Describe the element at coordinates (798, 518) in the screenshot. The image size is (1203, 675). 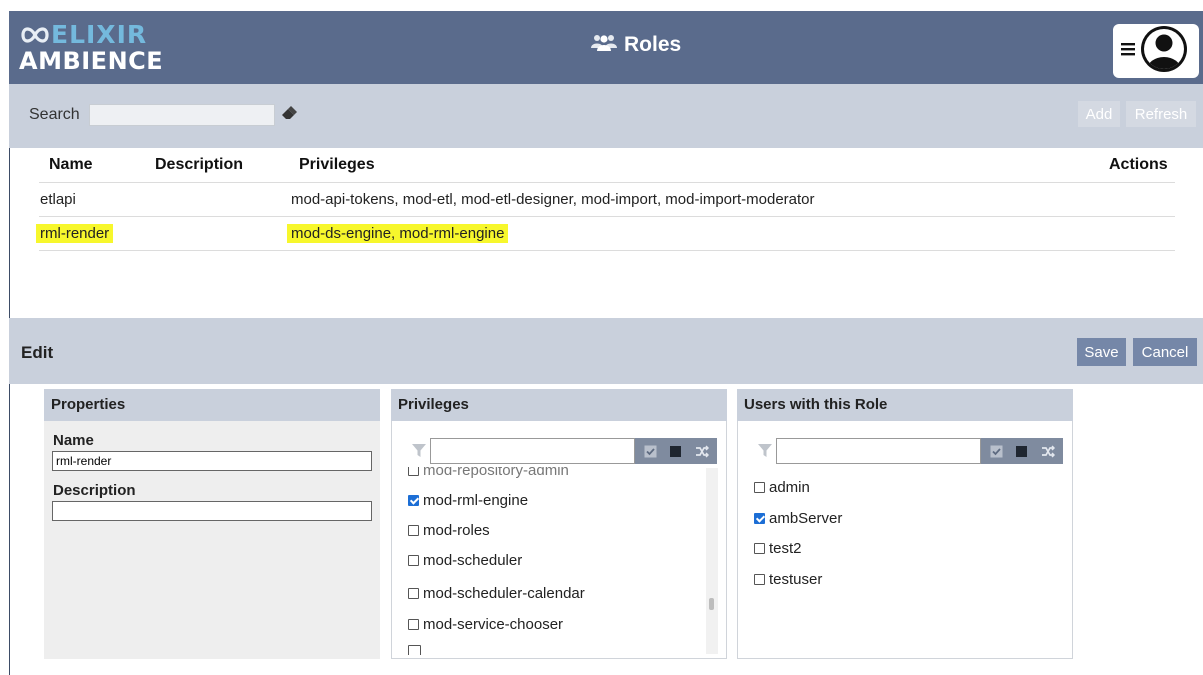
I see `list-item: ambServer` at that location.